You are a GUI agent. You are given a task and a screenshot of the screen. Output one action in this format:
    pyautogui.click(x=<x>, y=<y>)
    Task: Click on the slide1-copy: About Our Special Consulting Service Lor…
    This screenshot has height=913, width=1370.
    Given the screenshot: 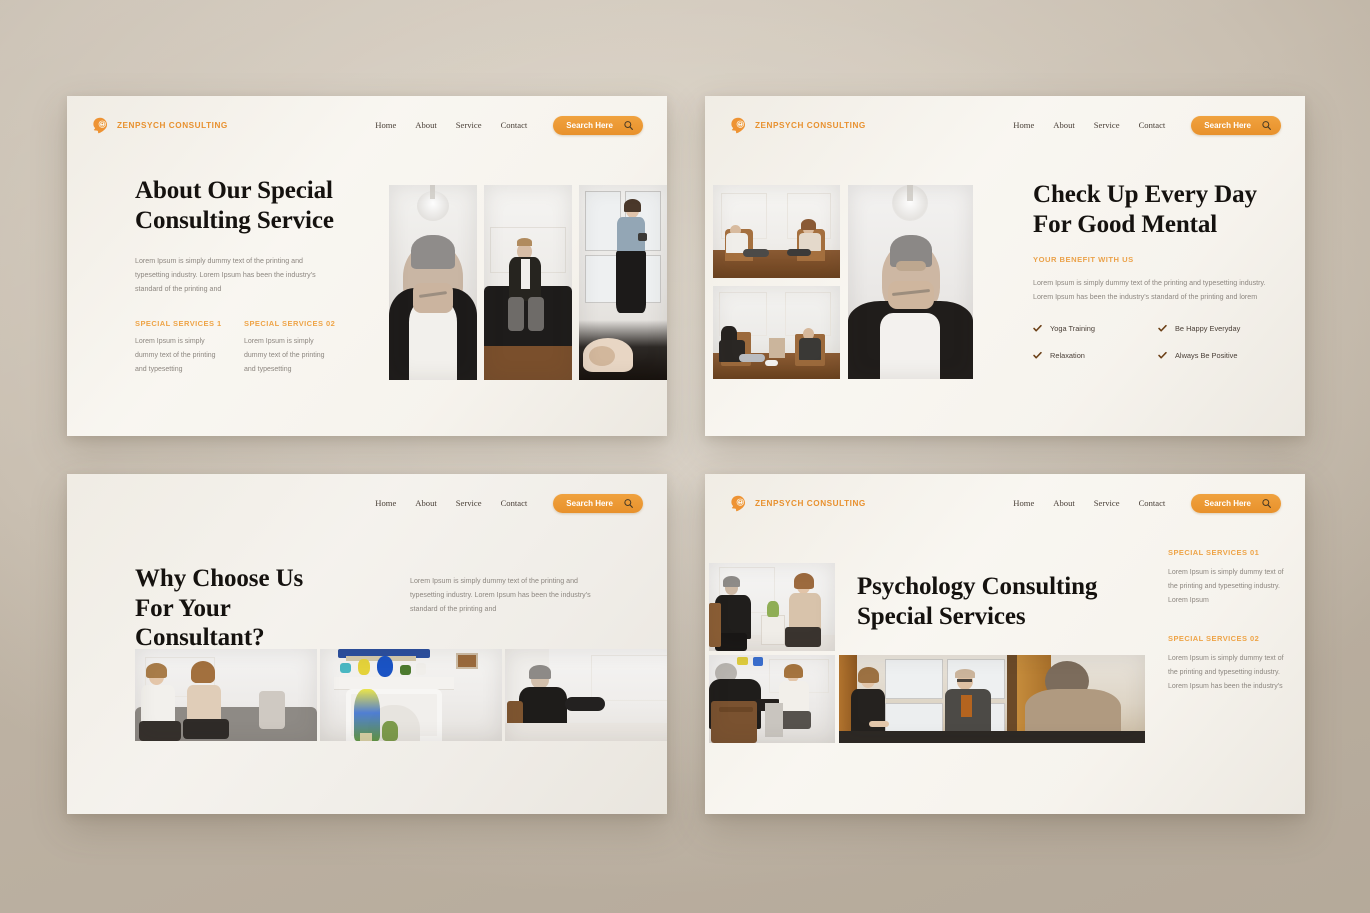 What is the action you would take?
    pyautogui.click(x=247, y=276)
    